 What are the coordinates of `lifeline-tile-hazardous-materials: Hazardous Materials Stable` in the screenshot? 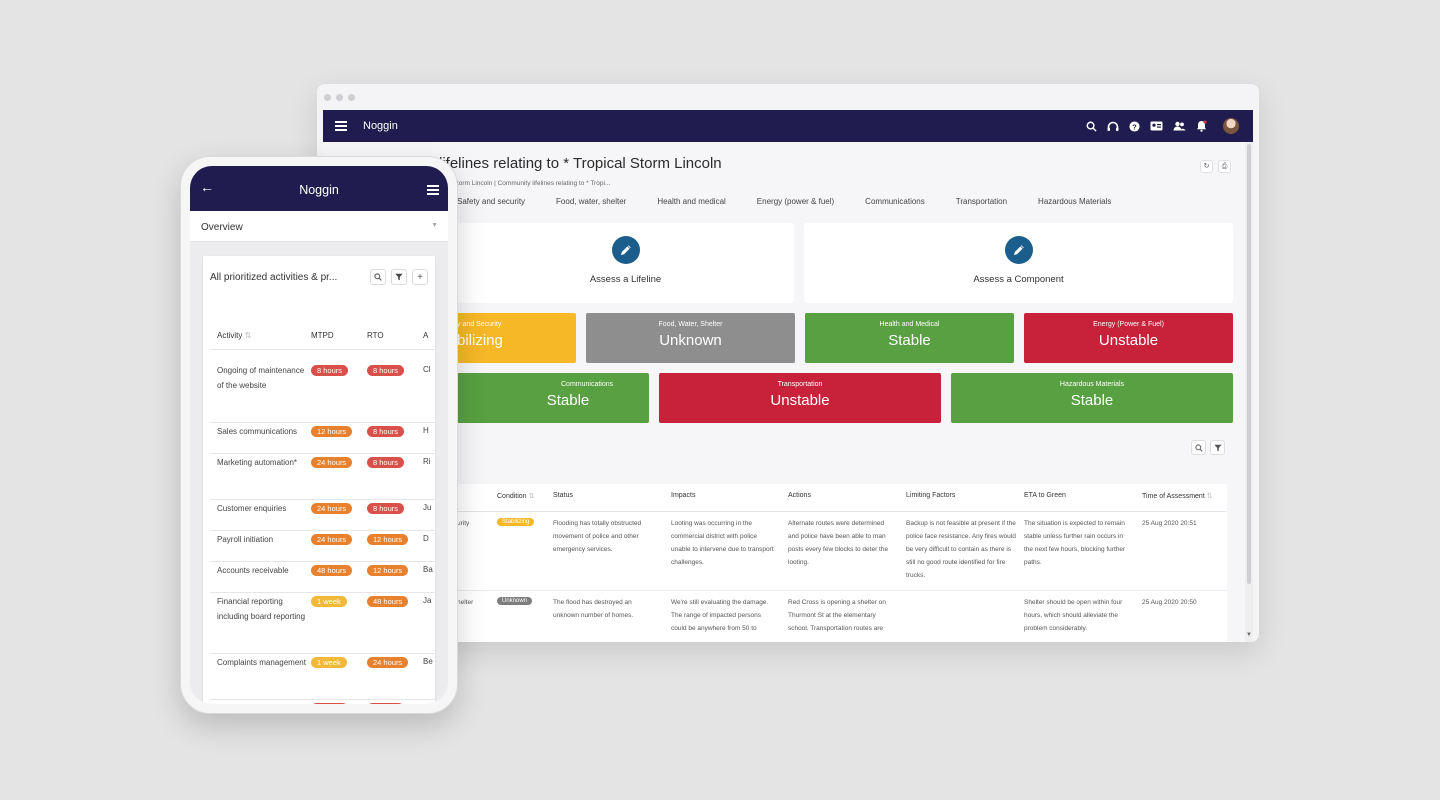 It's located at (1092, 398).